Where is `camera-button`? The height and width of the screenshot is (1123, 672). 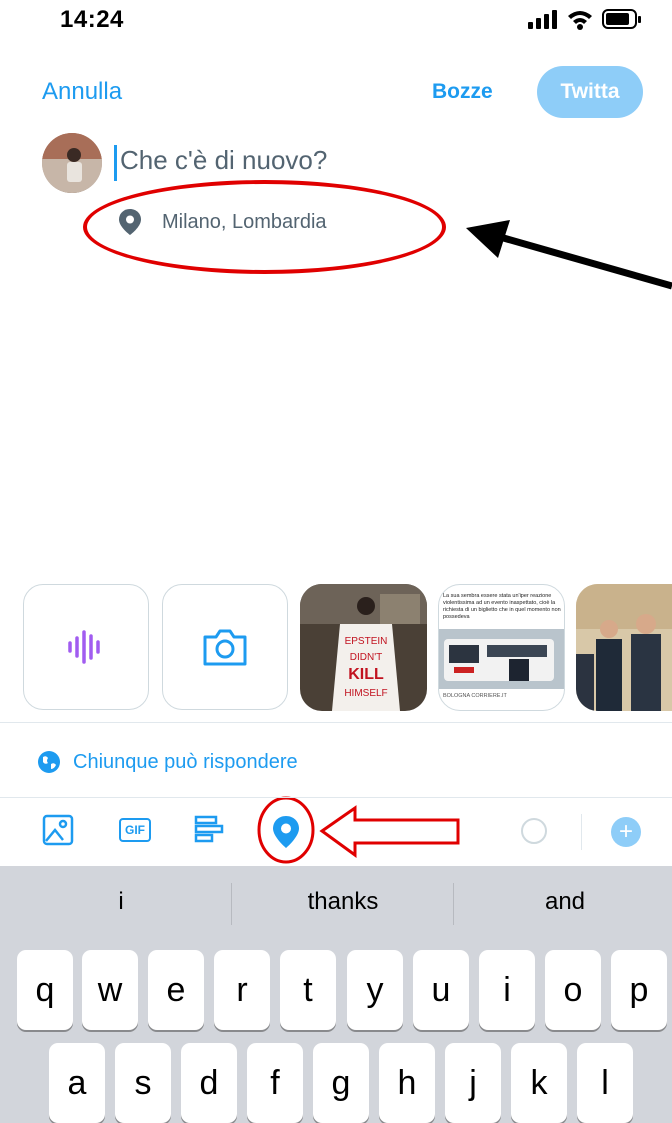 camera-button is located at coordinates (225, 647).